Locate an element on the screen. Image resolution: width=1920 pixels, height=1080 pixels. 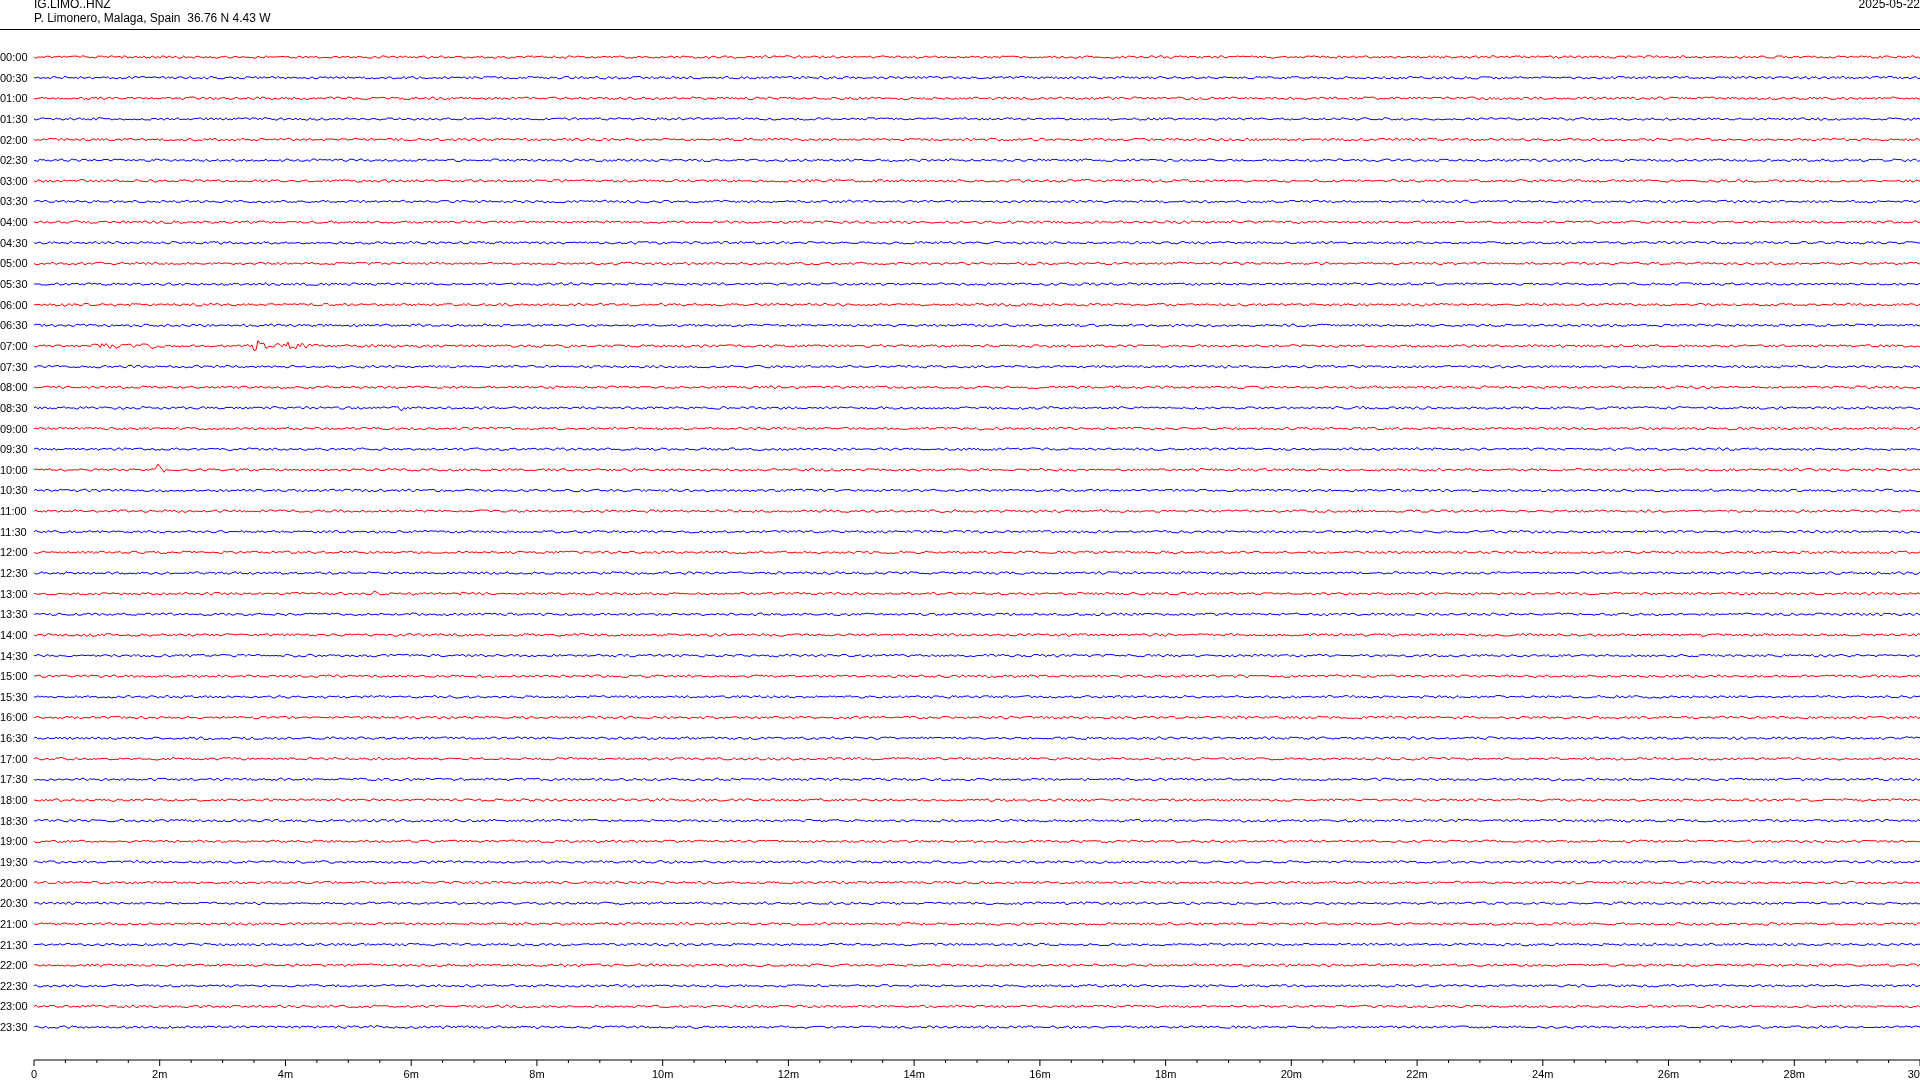
time-label: 19:00 is located at coordinates (14, 841).